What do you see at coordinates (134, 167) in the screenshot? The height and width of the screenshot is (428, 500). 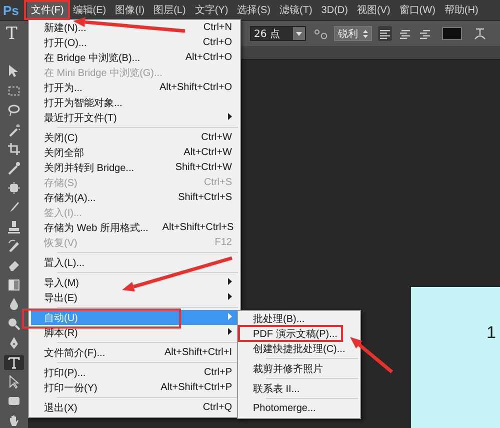 I see `menu-item: 关闭并转到 Bridge... Shift+Ctrl+W` at bounding box center [134, 167].